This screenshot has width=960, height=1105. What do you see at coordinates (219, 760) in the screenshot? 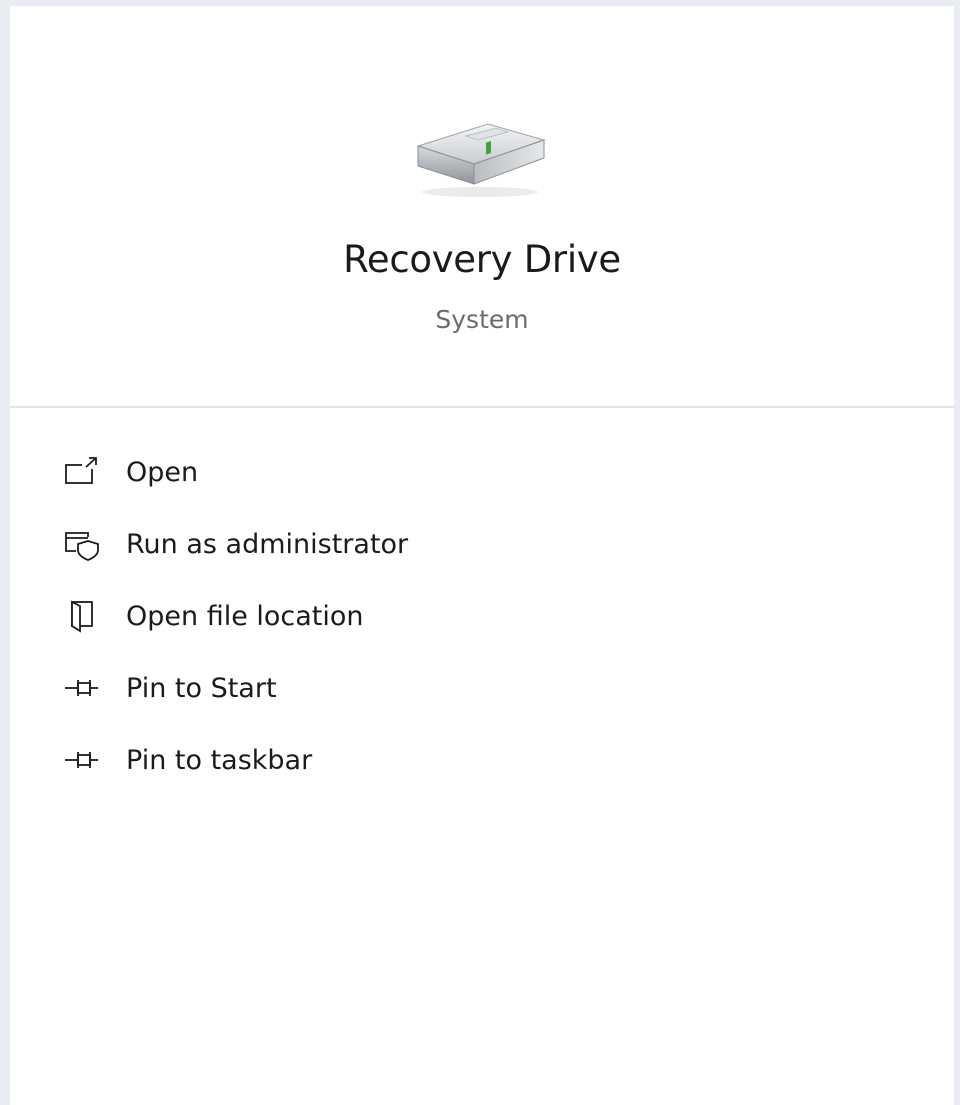
I see `action-pin-to-taskbar-label: Pin to taskbar` at bounding box center [219, 760].